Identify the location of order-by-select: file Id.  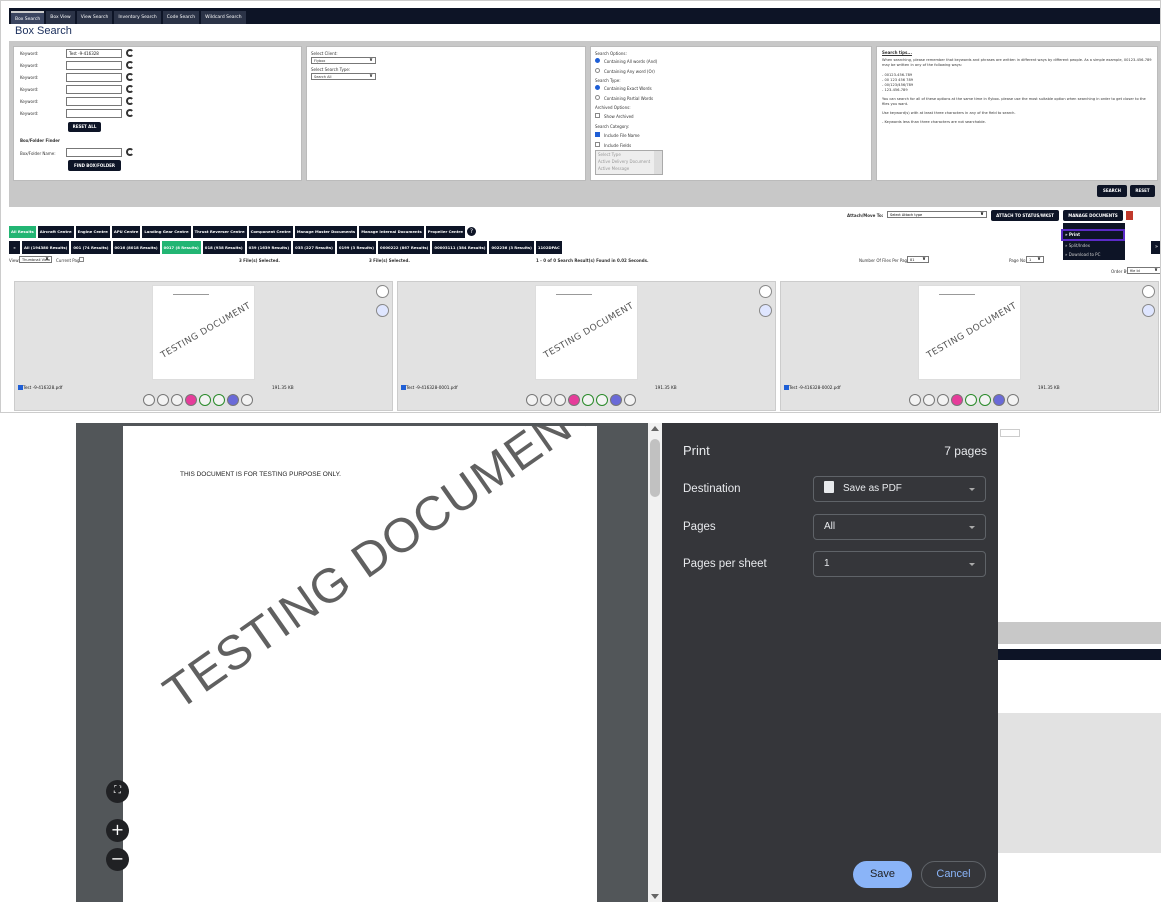
(1143, 270).